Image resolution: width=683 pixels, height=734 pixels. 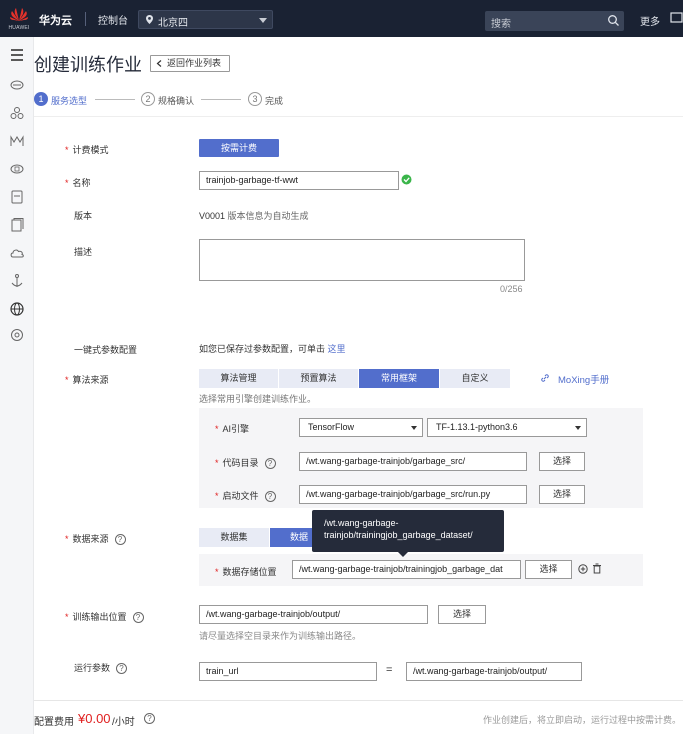 What do you see at coordinates (613, 20) in the screenshot?
I see `search-icon` at bounding box center [613, 20].